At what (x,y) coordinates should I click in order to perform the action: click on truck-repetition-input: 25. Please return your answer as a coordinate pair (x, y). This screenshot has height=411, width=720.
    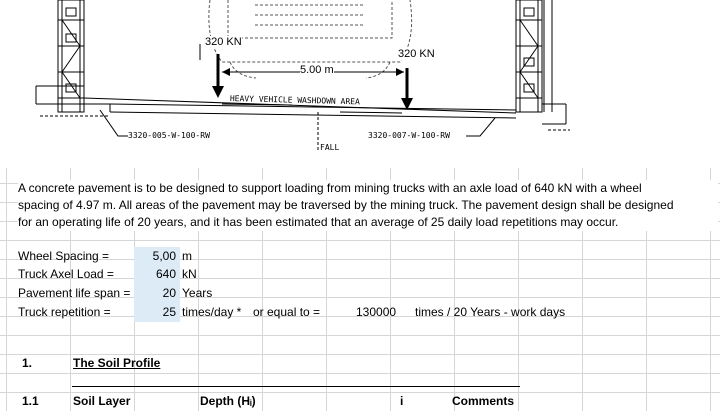
    Looking at the image, I should click on (157, 312).